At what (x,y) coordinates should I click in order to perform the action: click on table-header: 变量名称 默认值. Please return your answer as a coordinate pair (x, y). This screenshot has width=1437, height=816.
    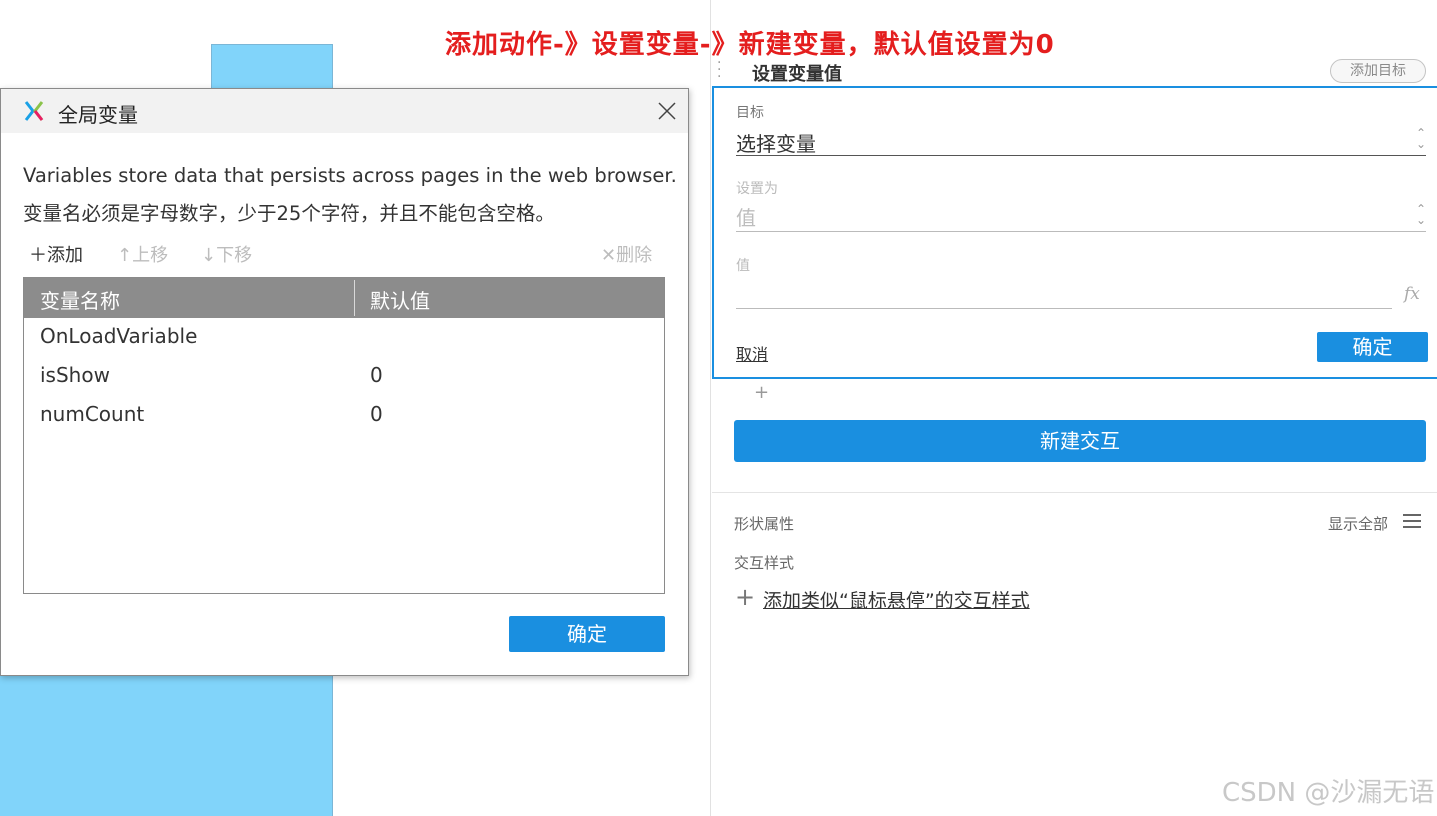
    Looking at the image, I should click on (344, 298).